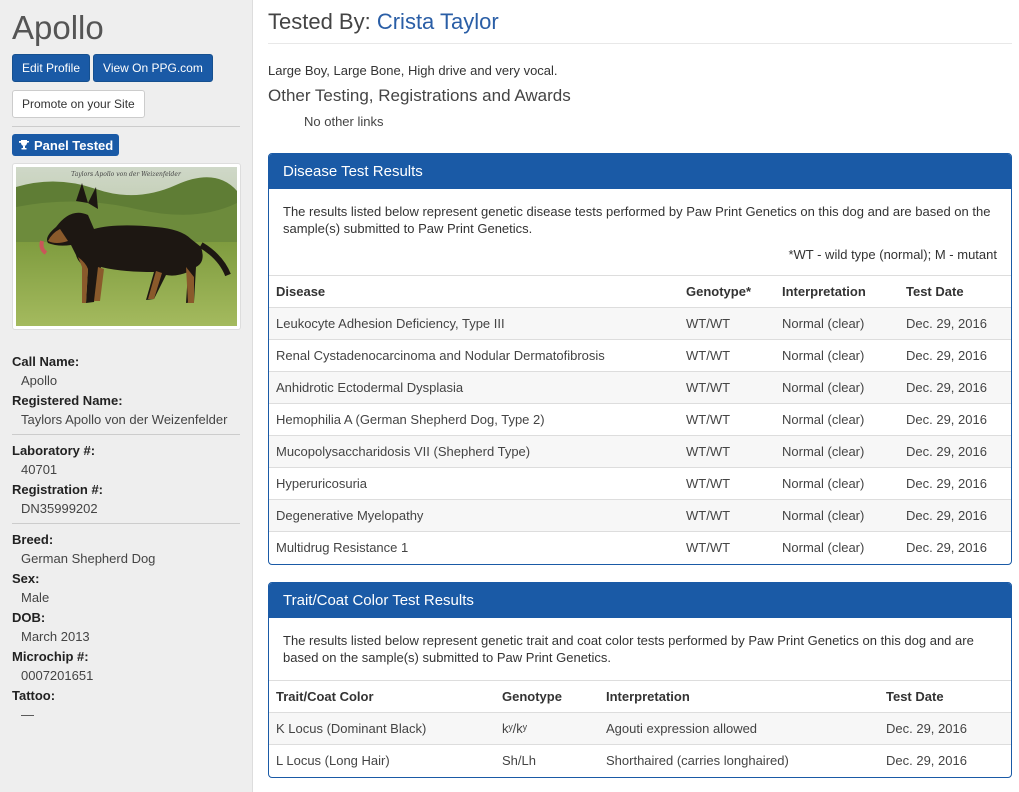 The image size is (1019, 792). I want to click on panel-tested-badge: Panel Tested, so click(66, 145).